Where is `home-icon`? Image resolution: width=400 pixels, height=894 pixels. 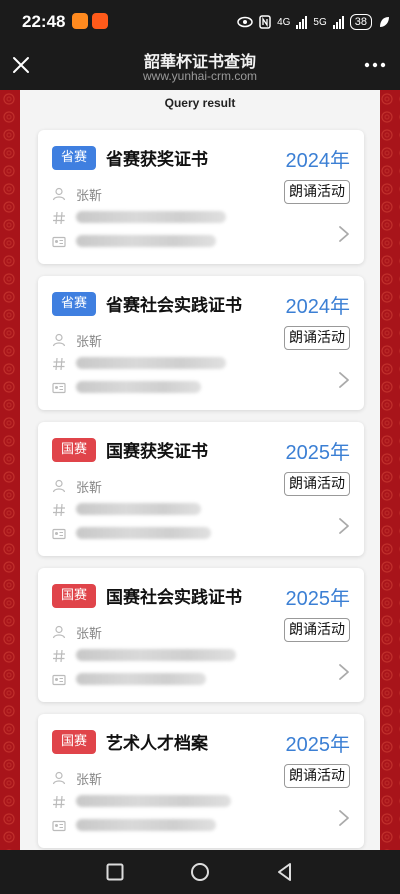
home-icon is located at coordinates (200, 872).